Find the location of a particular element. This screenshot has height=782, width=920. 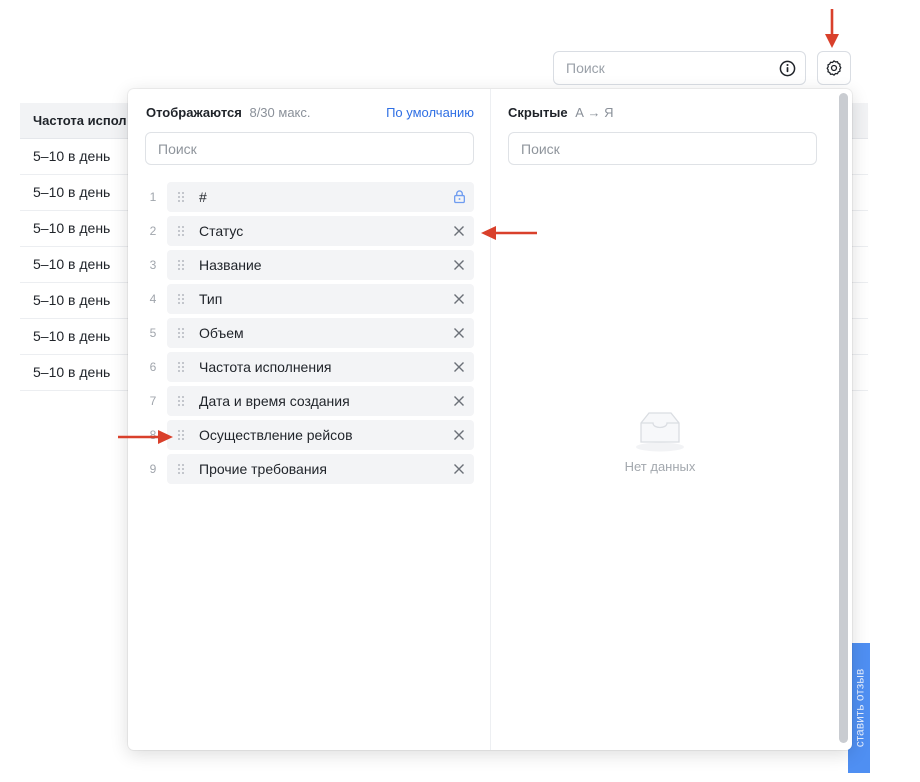

annotation-arrow-right-icon is located at coordinates (145, 437).